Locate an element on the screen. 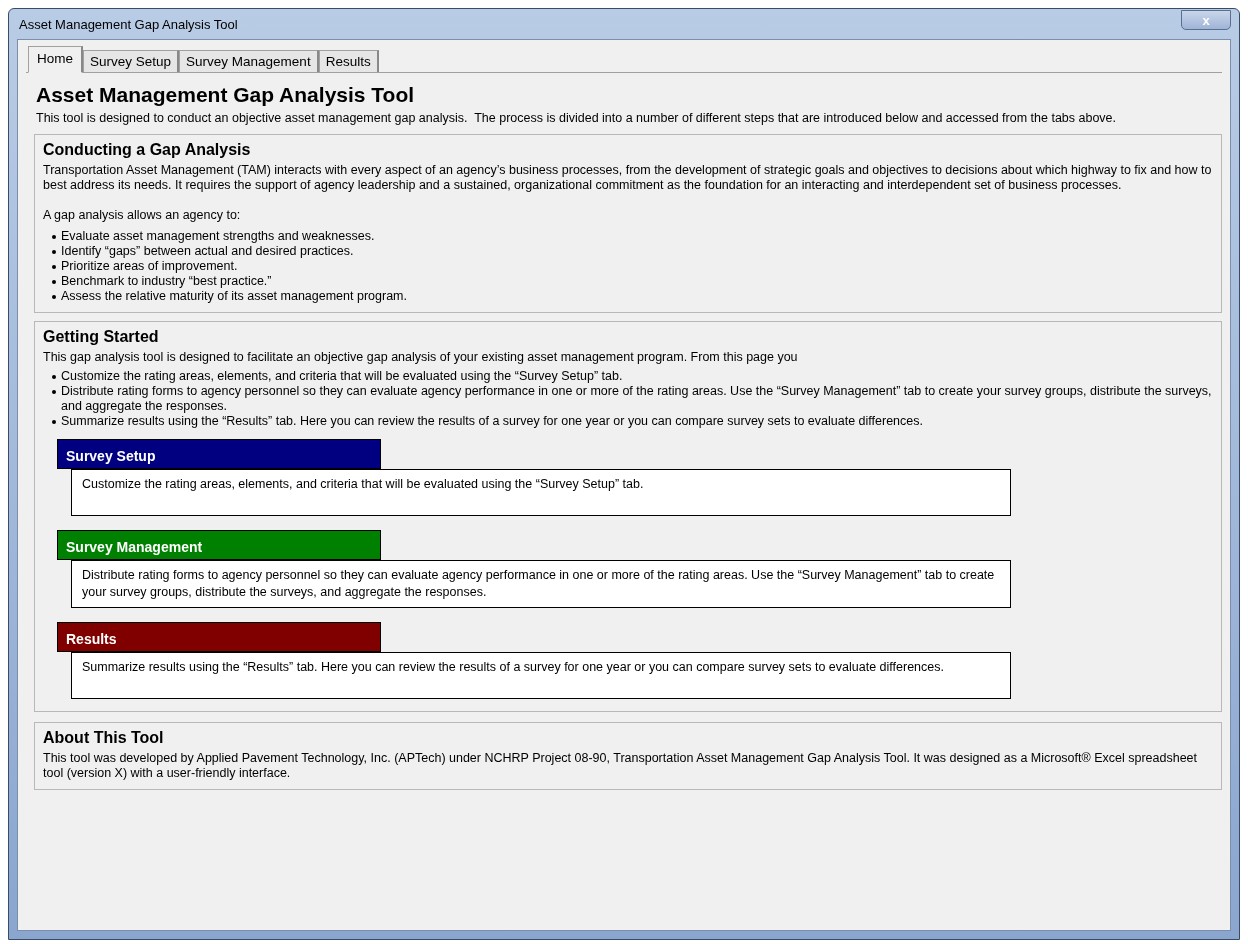 This screenshot has height=944, width=1248. tab: Survey Setup is located at coordinates (131, 61).